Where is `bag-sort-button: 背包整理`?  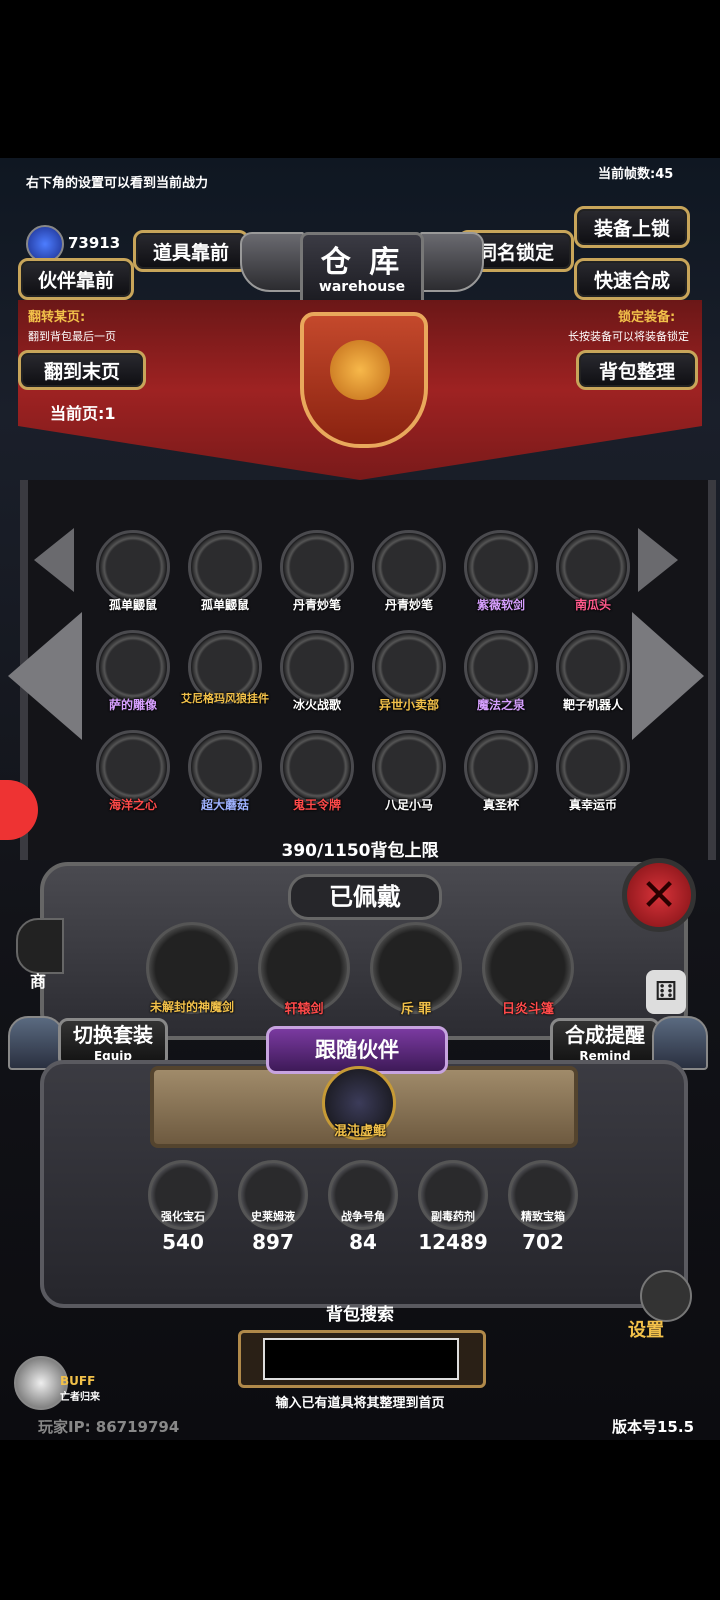
bag-sort-button: 背包整理 is located at coordinates (637, 370).